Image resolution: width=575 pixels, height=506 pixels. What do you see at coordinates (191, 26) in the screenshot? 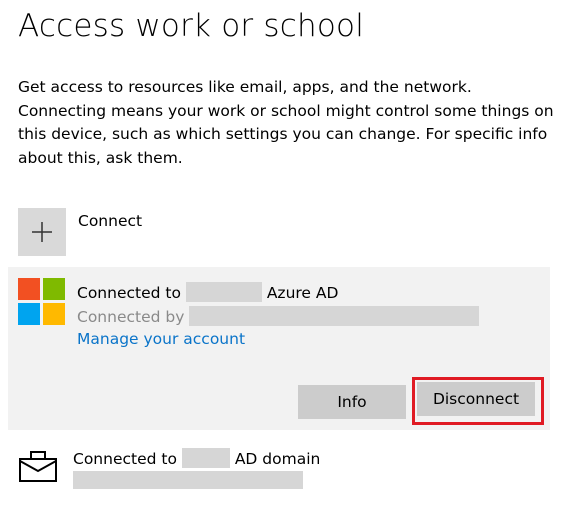
I see `page-title: Access work or school` at bounding box center [191, 26].